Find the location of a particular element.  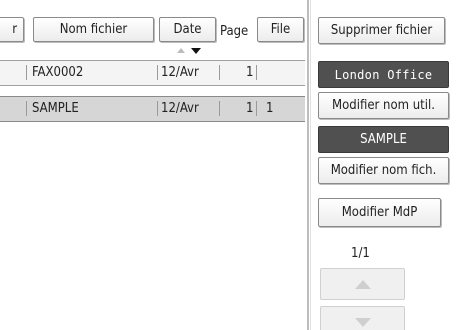

table-row-selected: SAMPLE 12/Avr 1 1 is located at coordinates (152, 109).